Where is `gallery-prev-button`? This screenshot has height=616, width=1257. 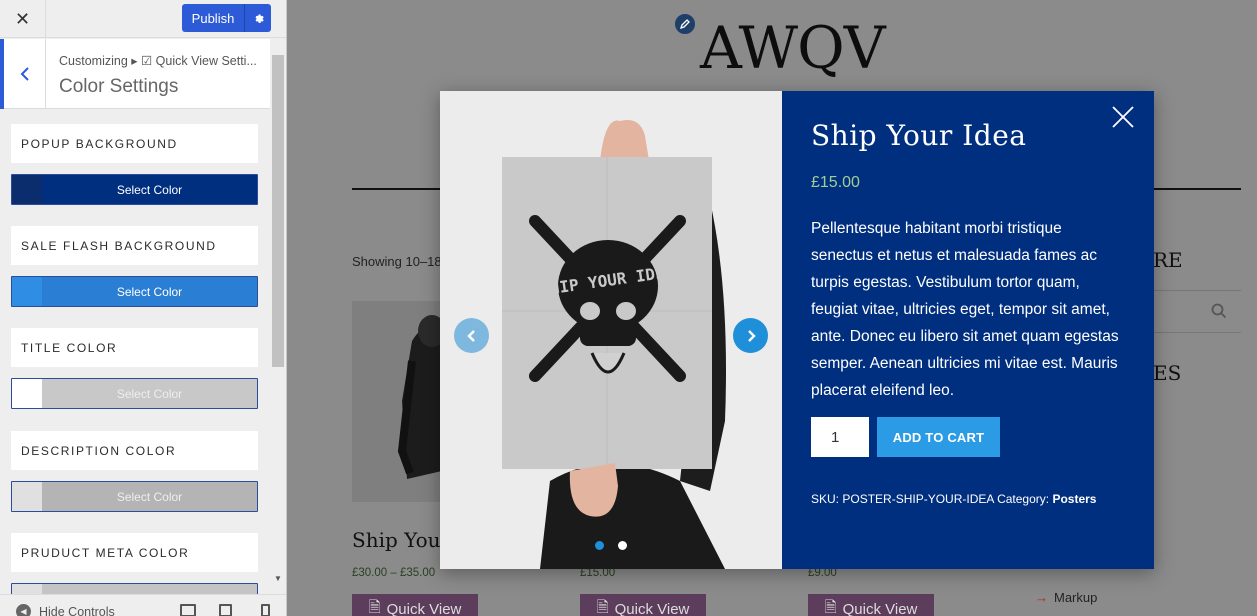
gallery-prev-button is located at coordinates (471, 335).